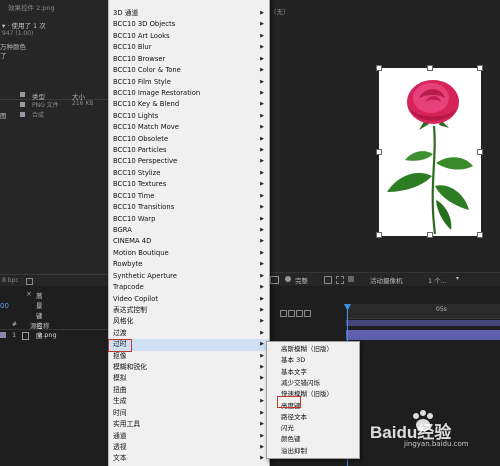 The height and width of the screenshot is (466, 500). What do you see at coordinates (423, 323) in the screenshot?
I see `work-area-bar` at bounding box center [423, 323].